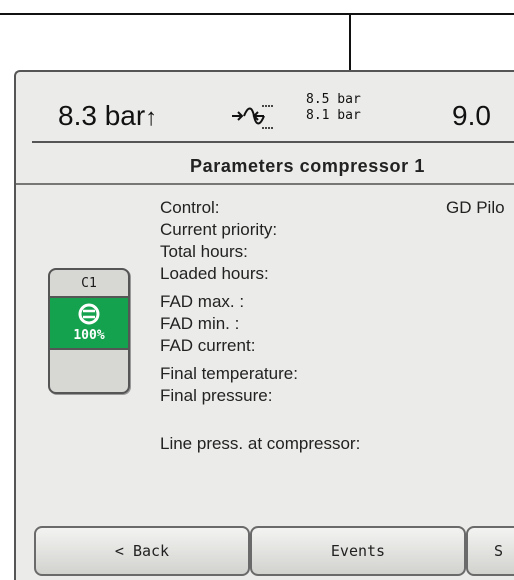 The height and width of the screenshot is (580, 514). I want to click on control-value: GD Pilo, so click(475, 207).